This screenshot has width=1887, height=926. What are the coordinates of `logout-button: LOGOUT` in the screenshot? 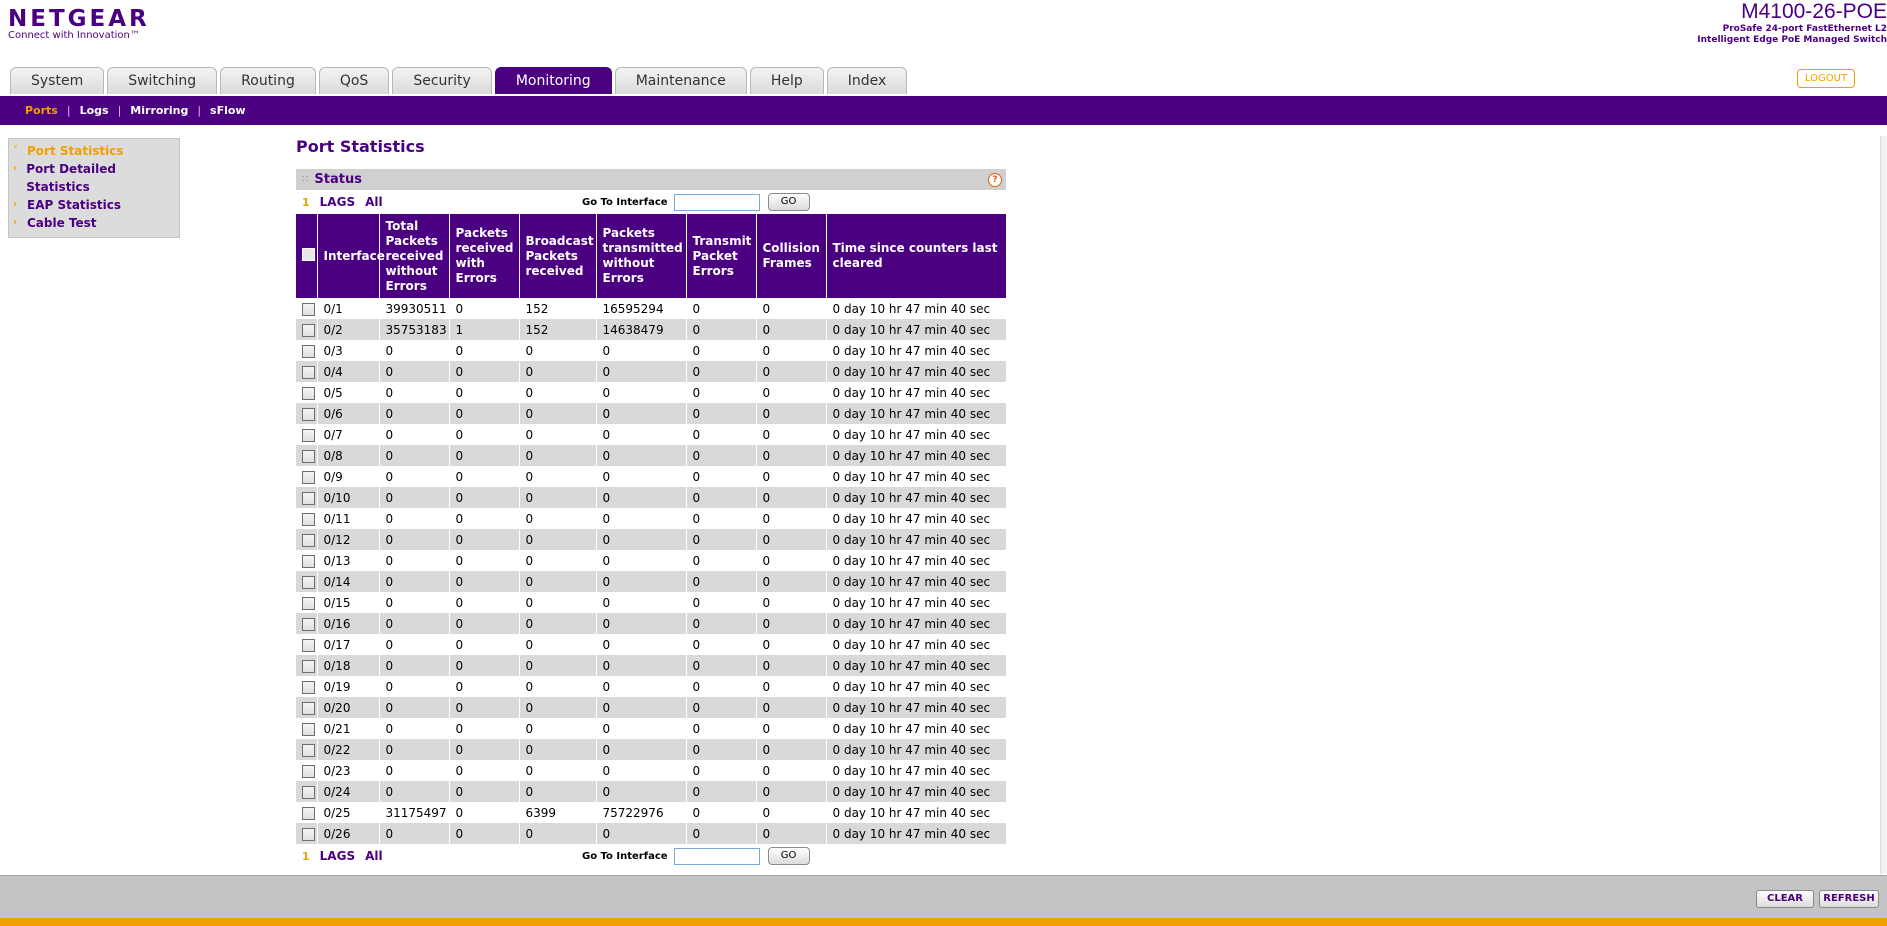 It's located at (1826, 78).